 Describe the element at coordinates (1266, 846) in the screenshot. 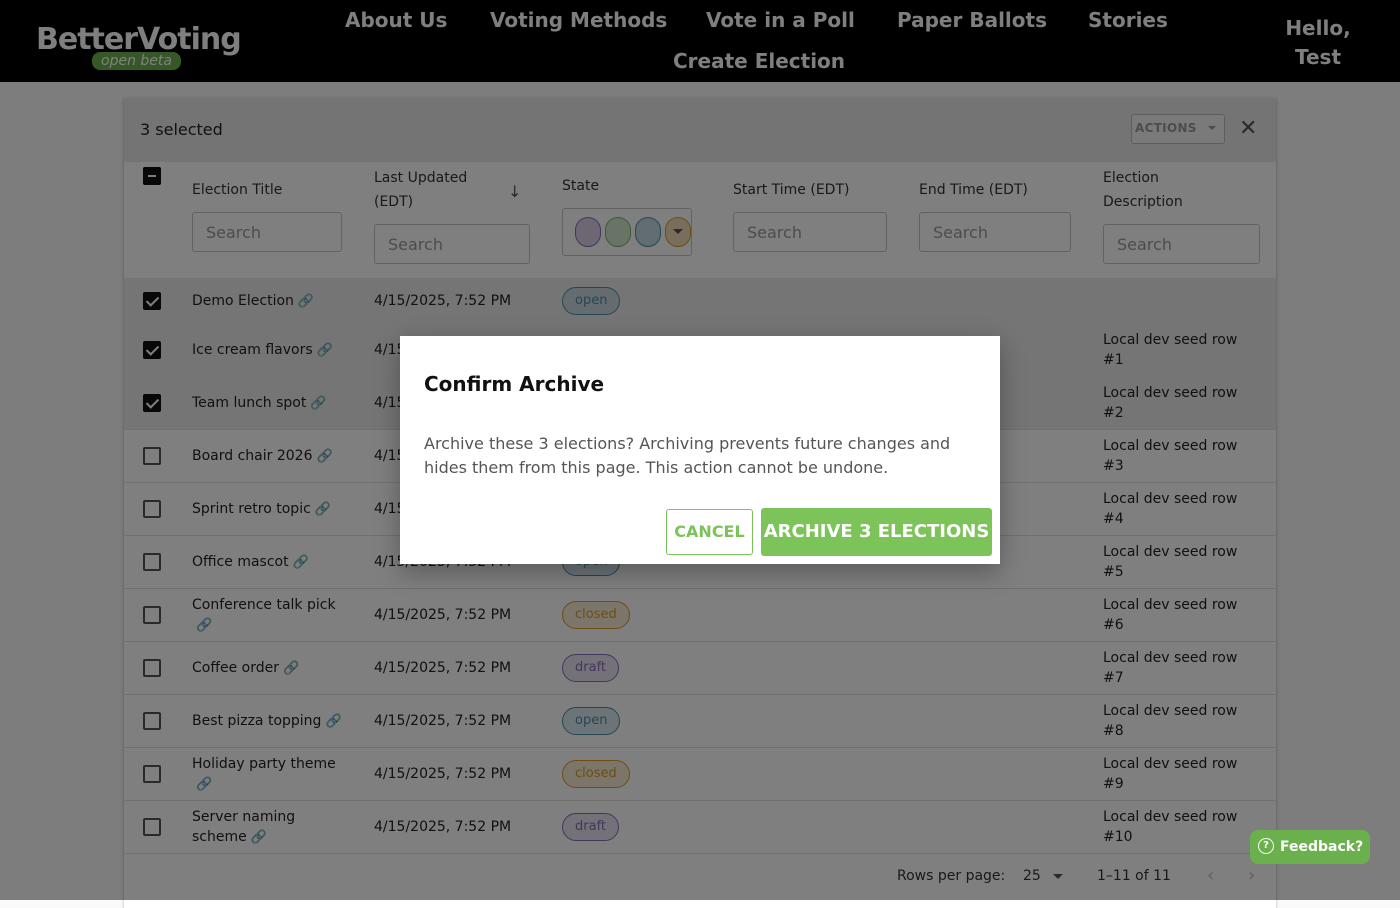

I see `question-circle-icon: ?` at that location.